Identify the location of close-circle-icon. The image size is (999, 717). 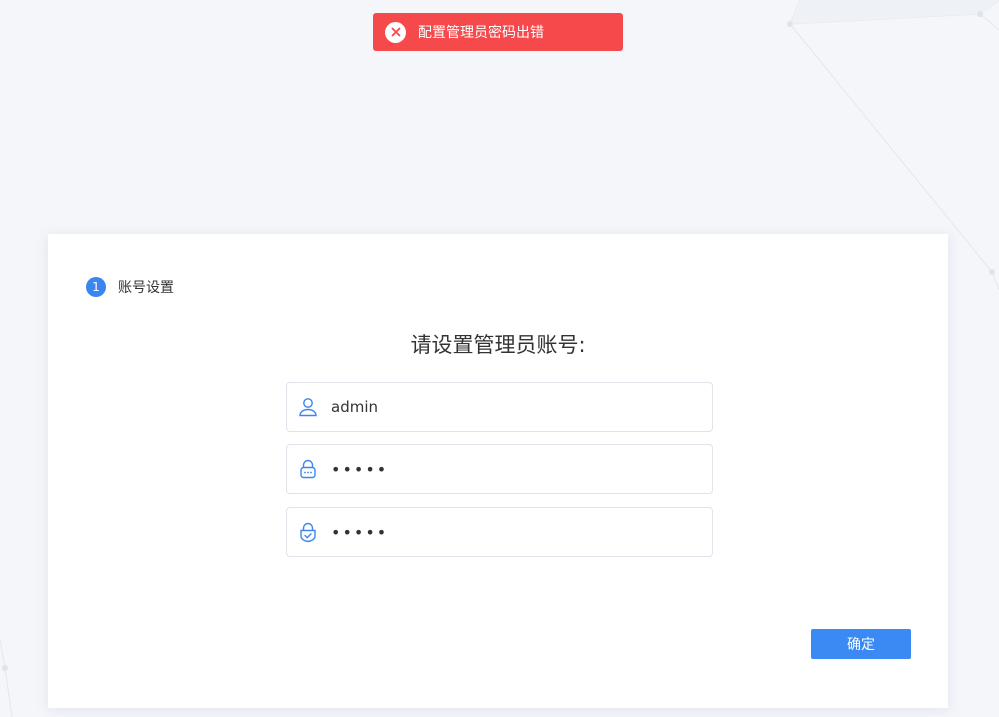
(395, 32).